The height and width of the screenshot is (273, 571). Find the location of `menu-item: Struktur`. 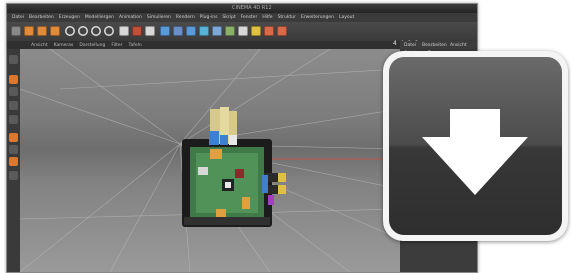

menu-item: Struktur is located at coordinates (287, 17).